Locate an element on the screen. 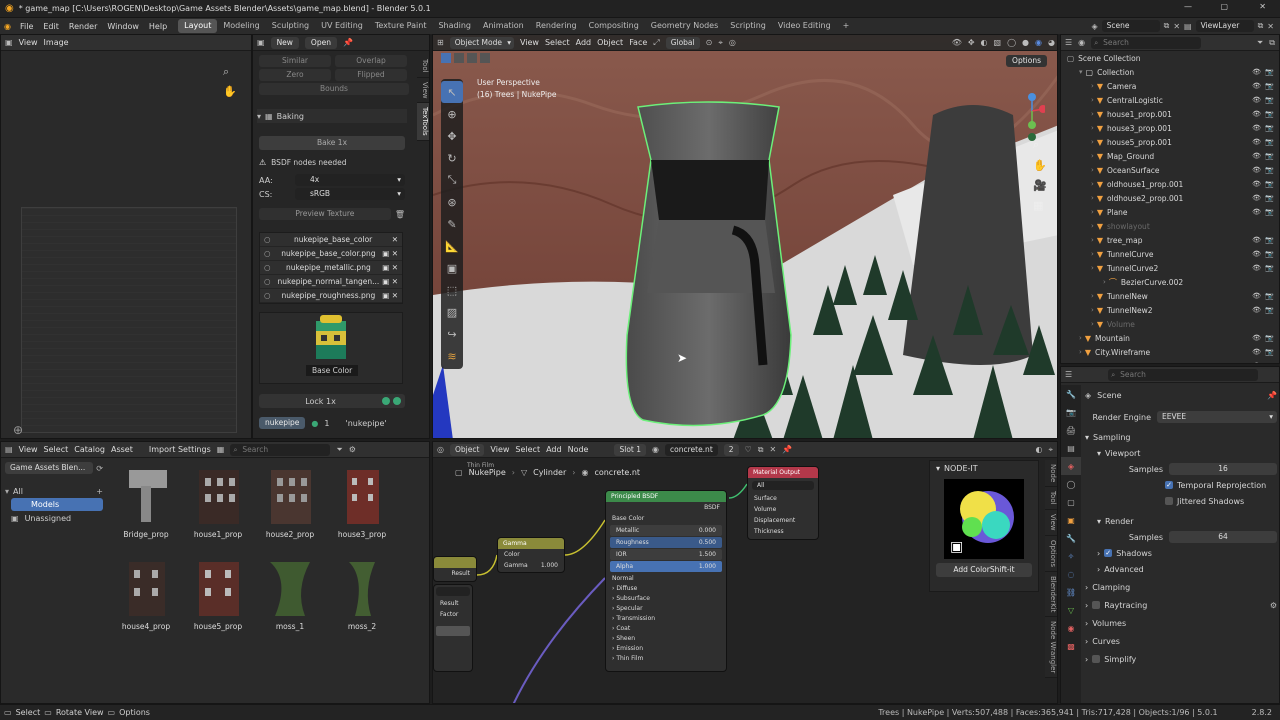 The width and height of the screenshot is (1280, 720). catalog-models: Models is located at coordinates (57, 504).